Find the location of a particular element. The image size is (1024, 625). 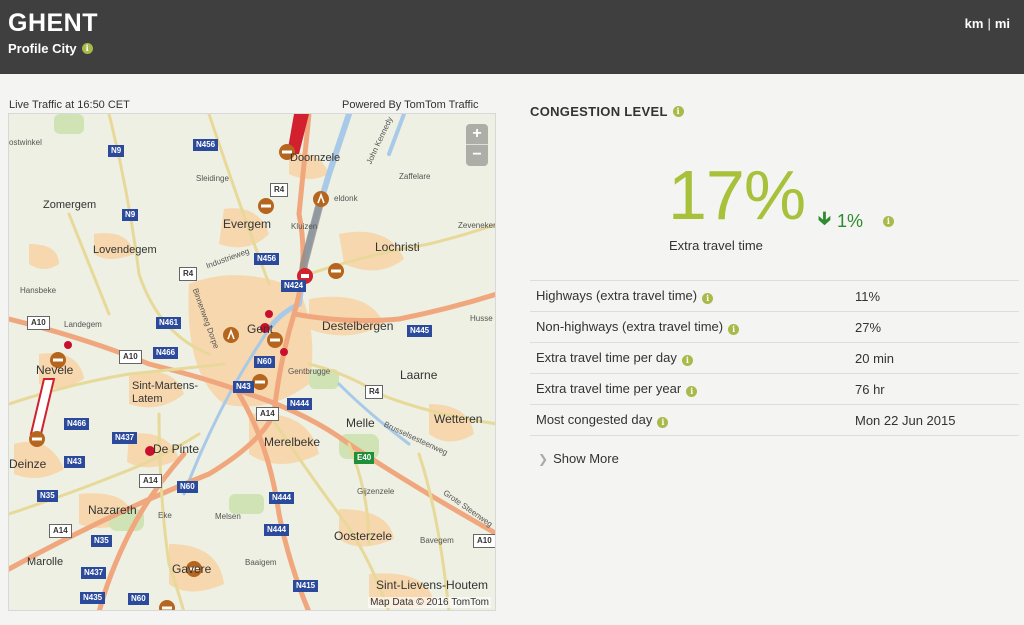

city-name: GHENT is located at coordinates (53, 23).